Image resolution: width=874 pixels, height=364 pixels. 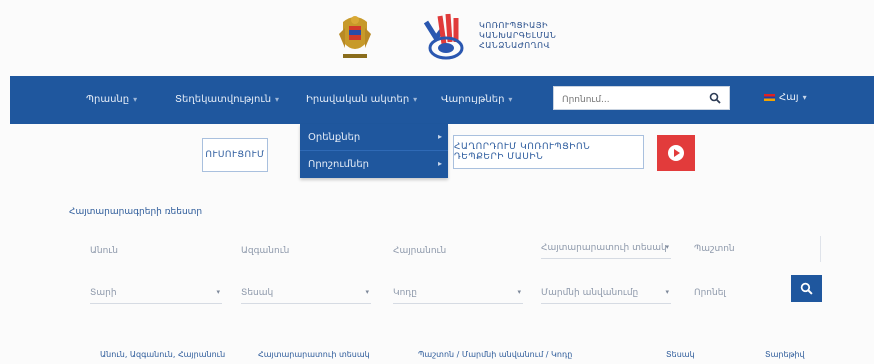 What do you see at coordinates (162, 354) in the screenshot?
I see `column-header-name: Անուն, Ազգանուն, Հայրանուն` at bounding box center [162, 354].